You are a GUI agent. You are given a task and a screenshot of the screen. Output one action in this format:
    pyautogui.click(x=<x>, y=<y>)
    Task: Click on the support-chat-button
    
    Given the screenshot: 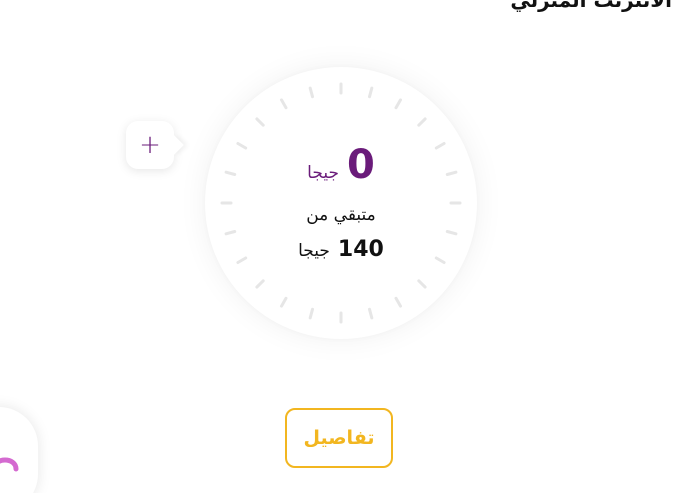 What is the action you would take?
    pyautogui.click(x=19, y=450)
    